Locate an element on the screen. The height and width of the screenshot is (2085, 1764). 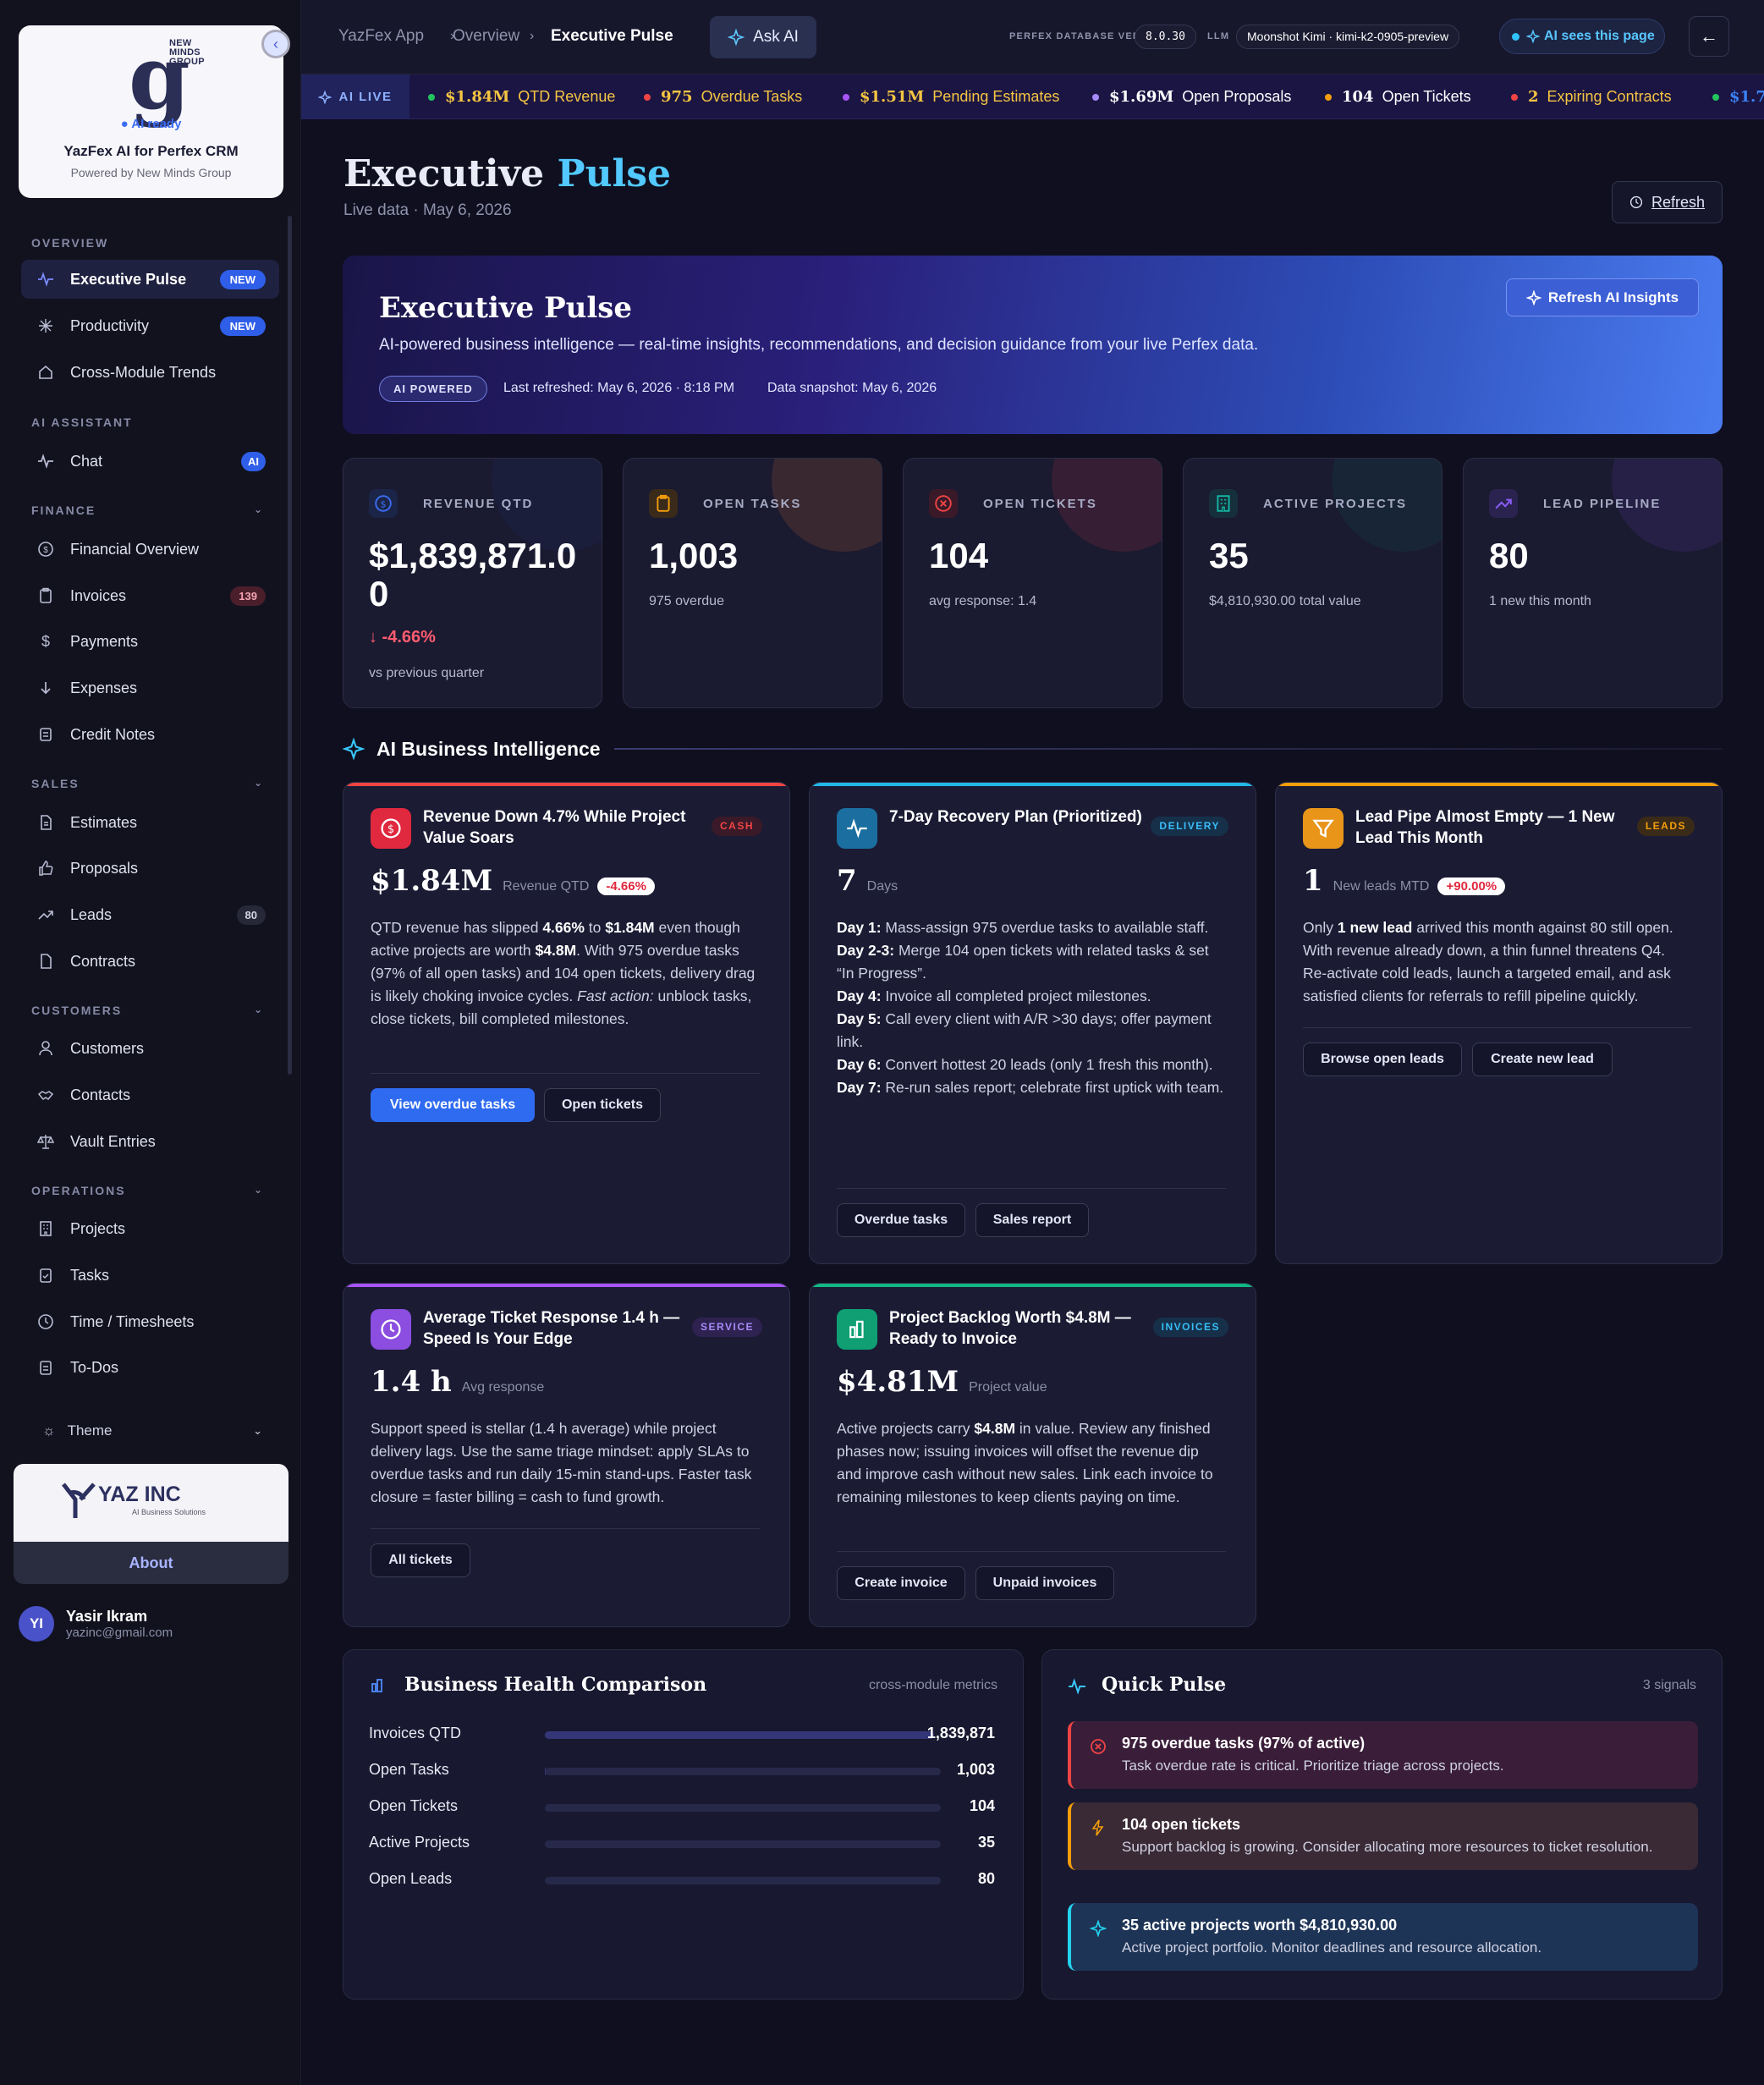
ask-ai-button: Ask AI is located at coordinates (763, 37).